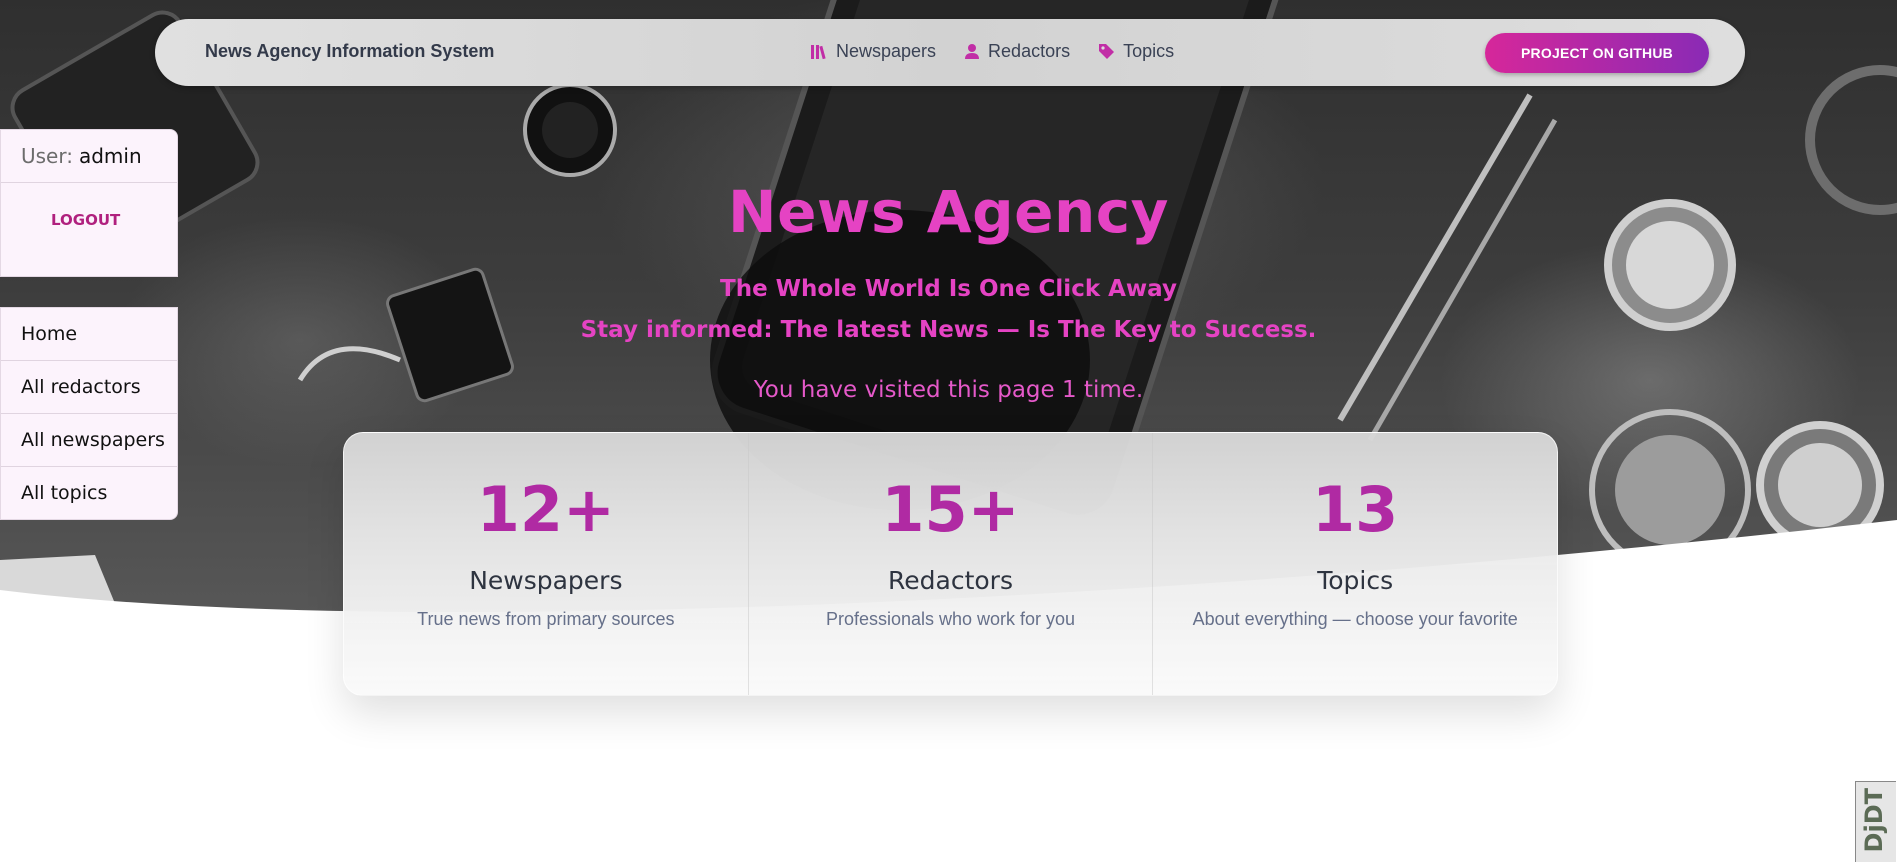 The width and height of the screenshot is (1897, 862). Describe the element at coordinates (545, 509) in the screenshot. I see `stat-number: 12+` at that location.